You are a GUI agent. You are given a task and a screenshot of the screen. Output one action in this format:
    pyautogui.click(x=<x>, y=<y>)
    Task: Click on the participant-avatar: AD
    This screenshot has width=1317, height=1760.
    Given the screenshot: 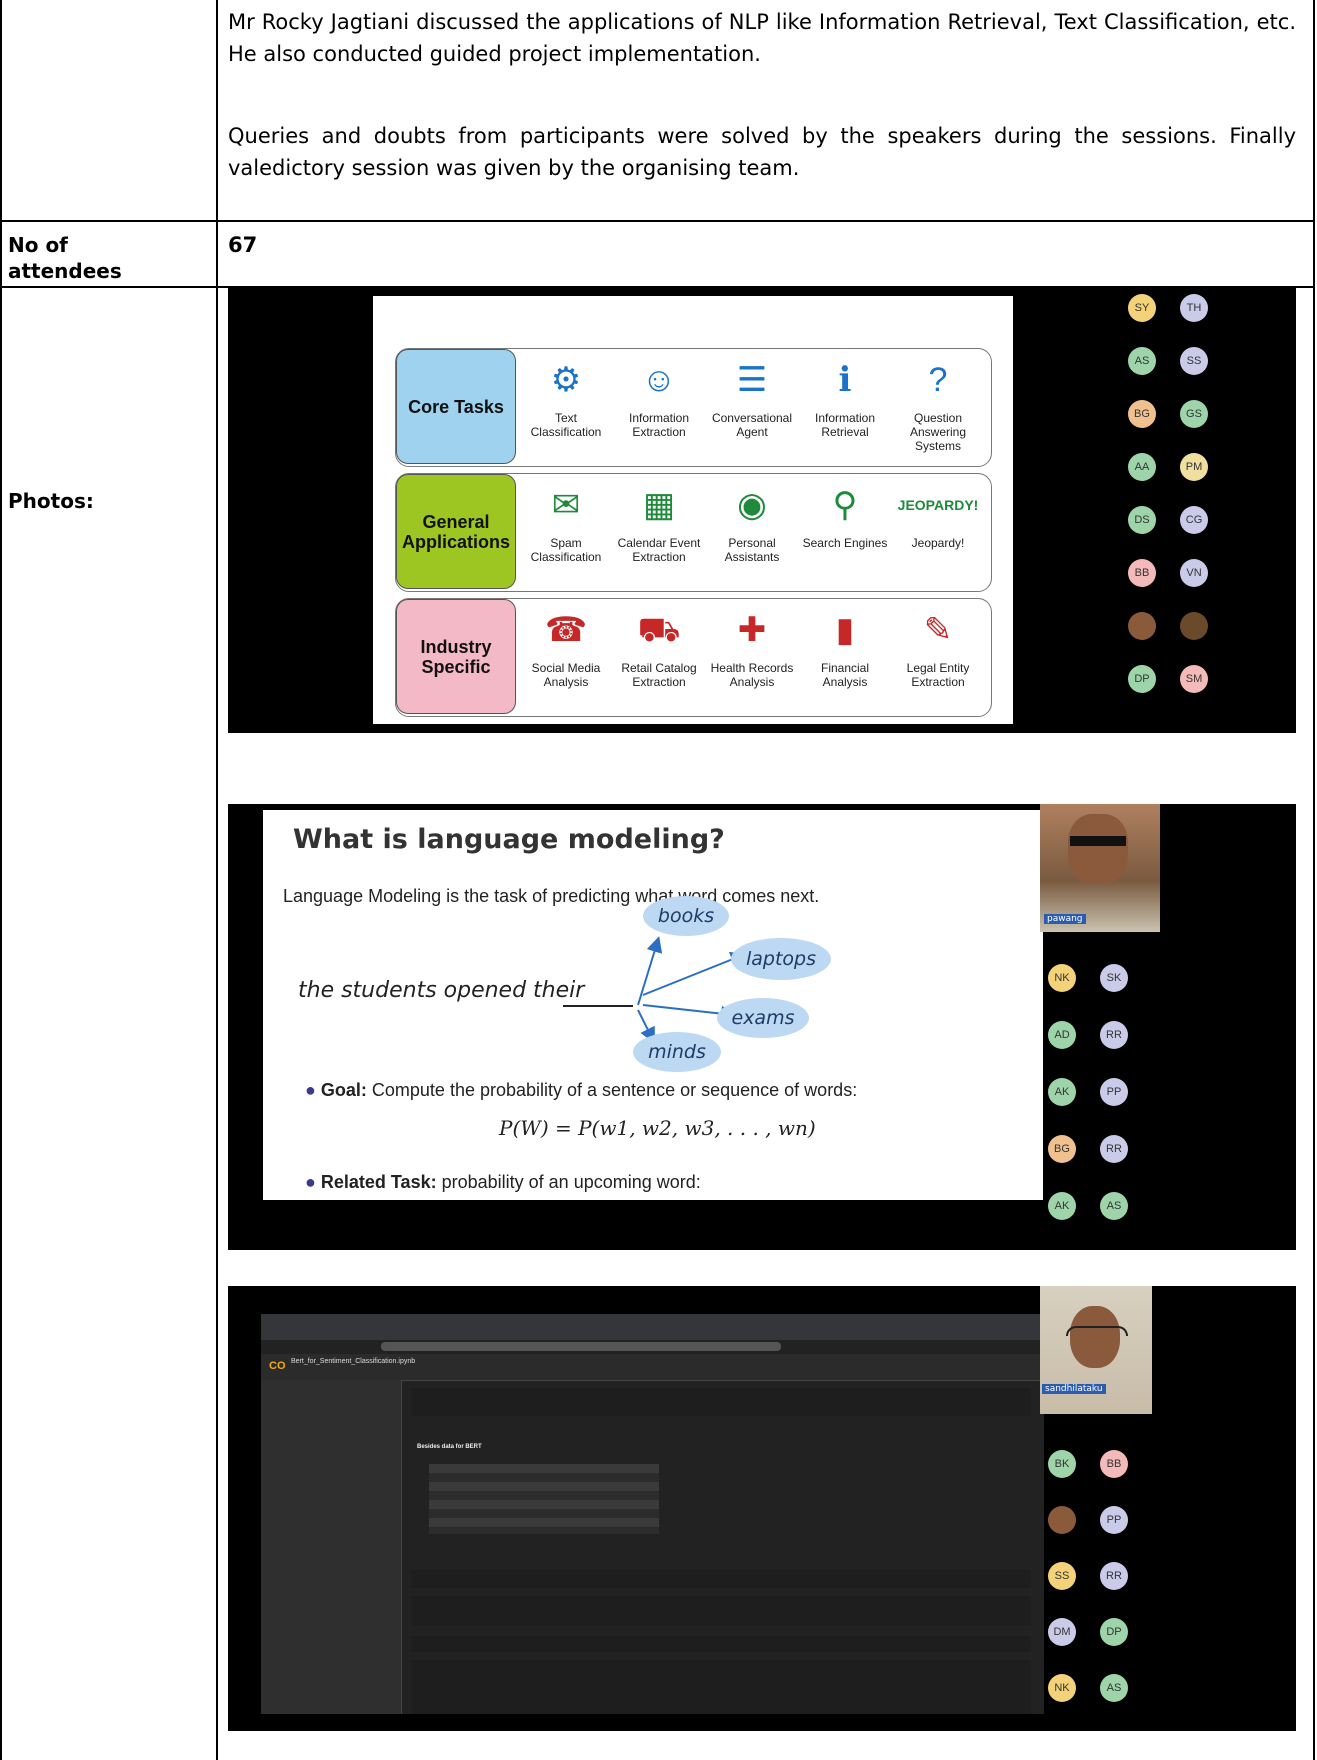 What is the action you would take?
    pyautogui.click(x=1062, y=1035)
    